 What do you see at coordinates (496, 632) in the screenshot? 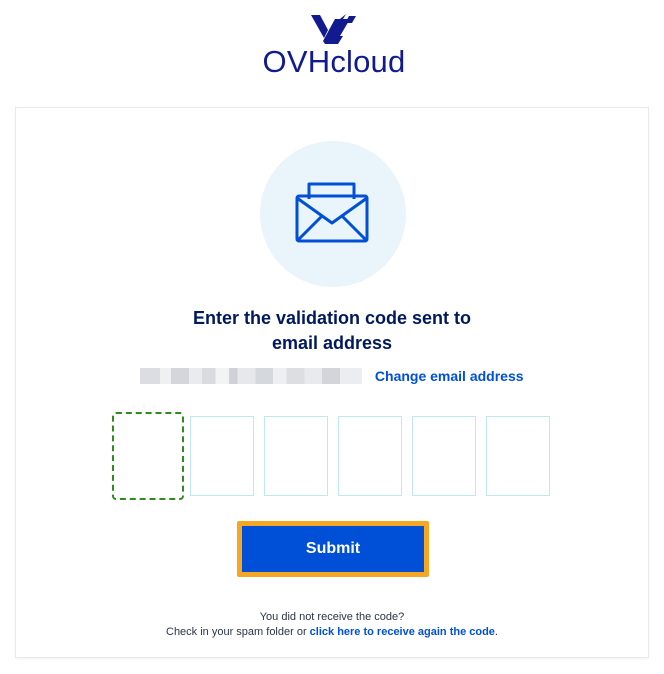
I see `footer-line-2-suffix: .` at bounding box center [496, 632].